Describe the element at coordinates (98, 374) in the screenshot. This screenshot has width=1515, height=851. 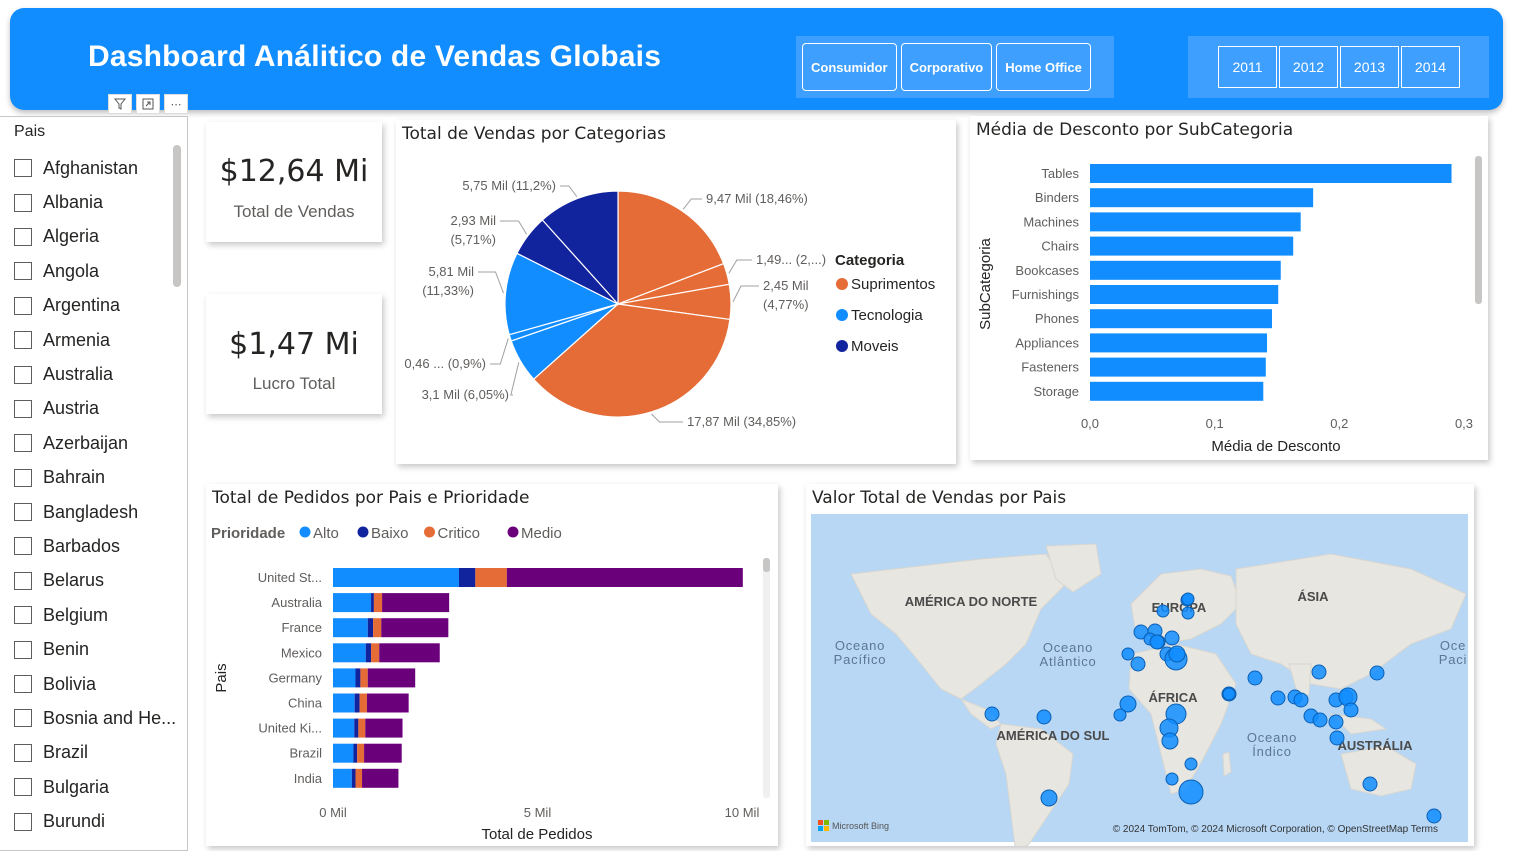
I see `slicer-item: Australia` at that location.